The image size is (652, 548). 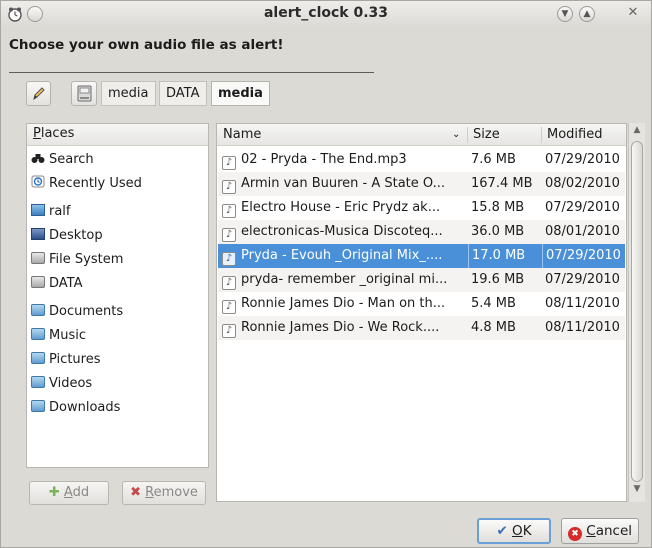 I want to click on column-name-header: Name ⌄, so click(x=342, y=135).